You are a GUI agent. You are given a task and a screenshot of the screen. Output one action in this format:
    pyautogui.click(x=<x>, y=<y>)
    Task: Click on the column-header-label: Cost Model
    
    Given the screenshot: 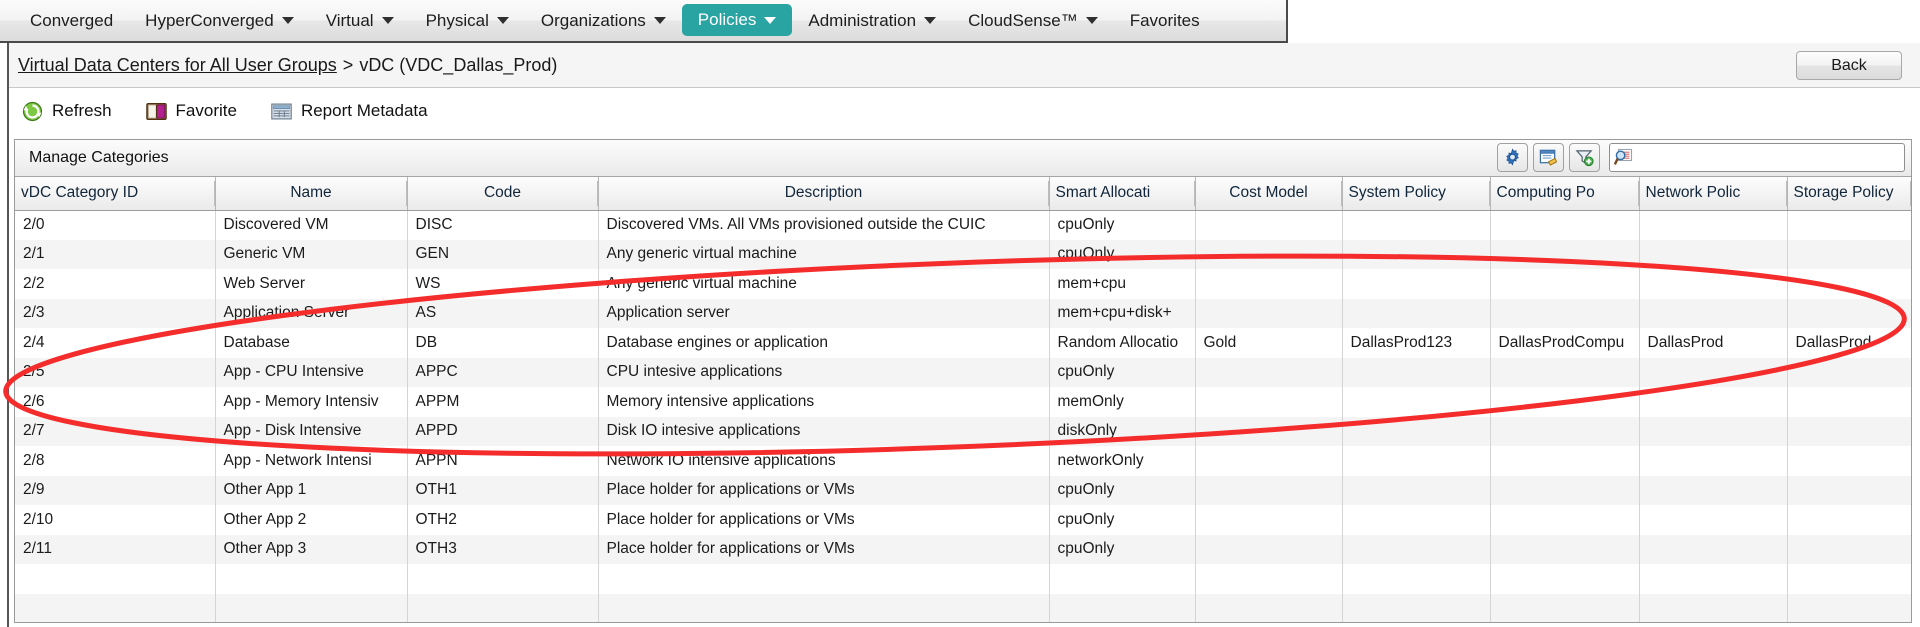 What is the action you would take?
    pyautogui.click(x=1268, y=193)
    